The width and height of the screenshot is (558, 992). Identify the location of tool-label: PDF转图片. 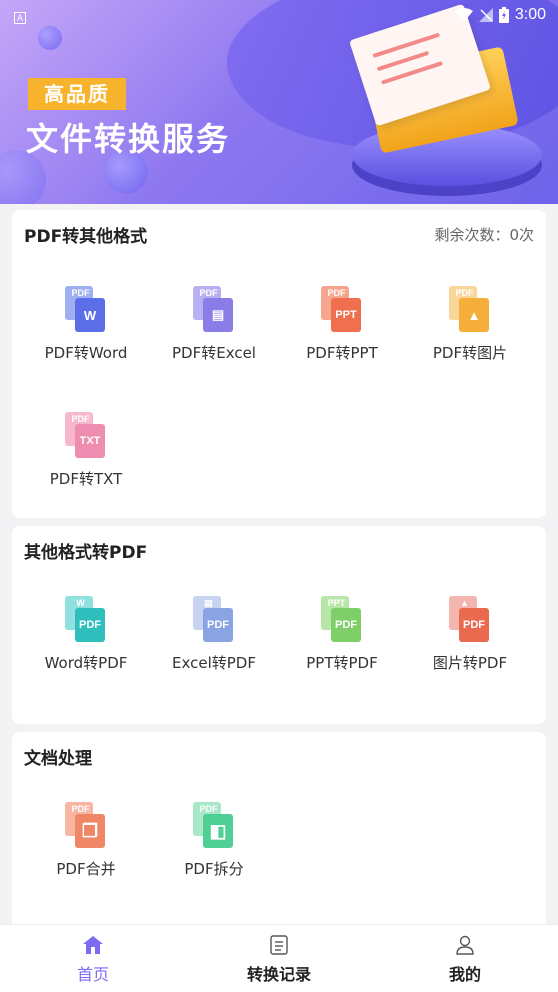
(470, 353).